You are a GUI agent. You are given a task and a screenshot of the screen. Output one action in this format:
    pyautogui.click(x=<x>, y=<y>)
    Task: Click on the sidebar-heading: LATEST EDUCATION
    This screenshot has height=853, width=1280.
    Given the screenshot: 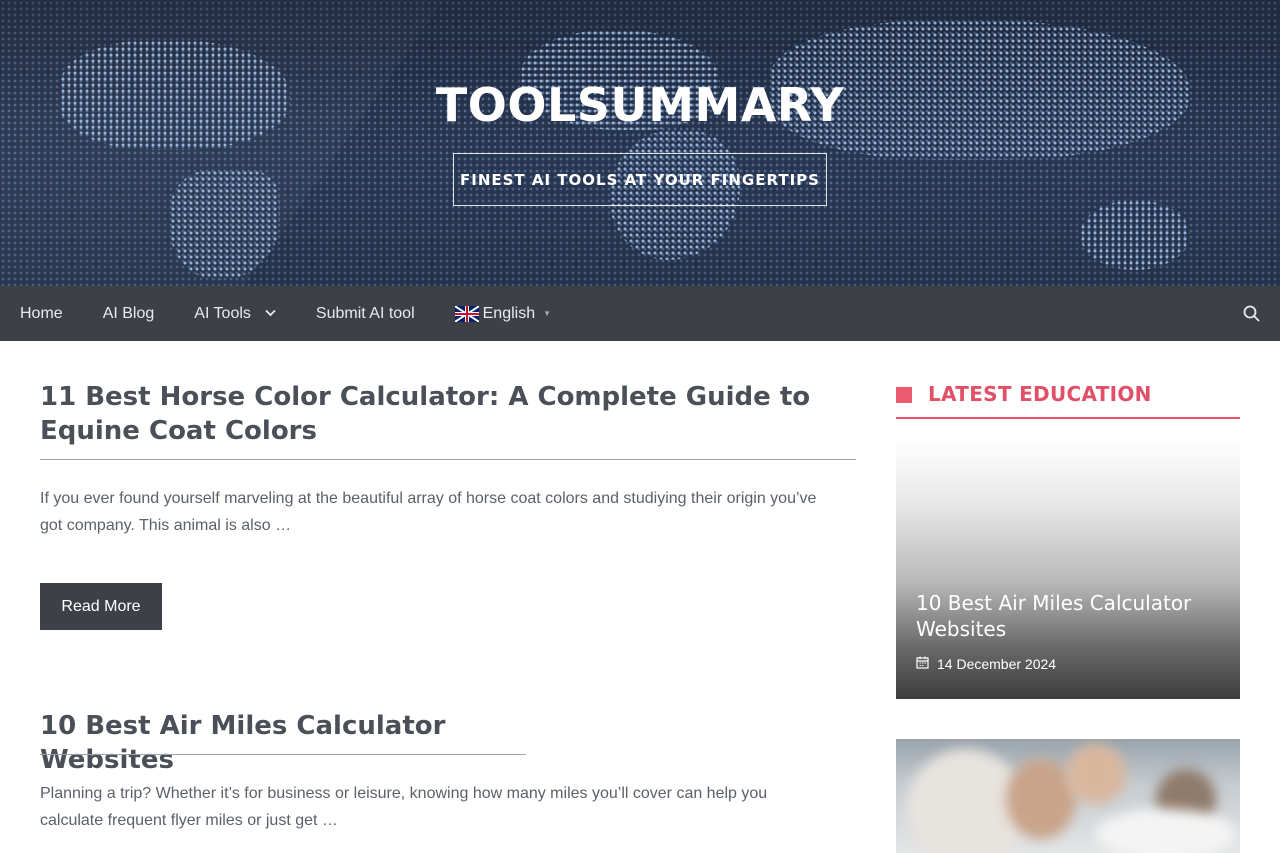 What is the action you would take?
    pyautogui.click(x=1068, y=399)
    